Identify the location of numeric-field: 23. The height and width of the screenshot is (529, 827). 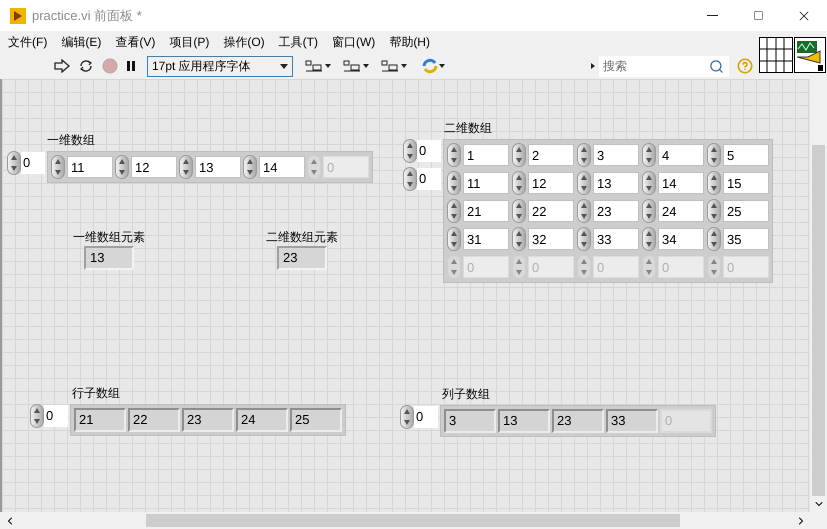
(616, 211).